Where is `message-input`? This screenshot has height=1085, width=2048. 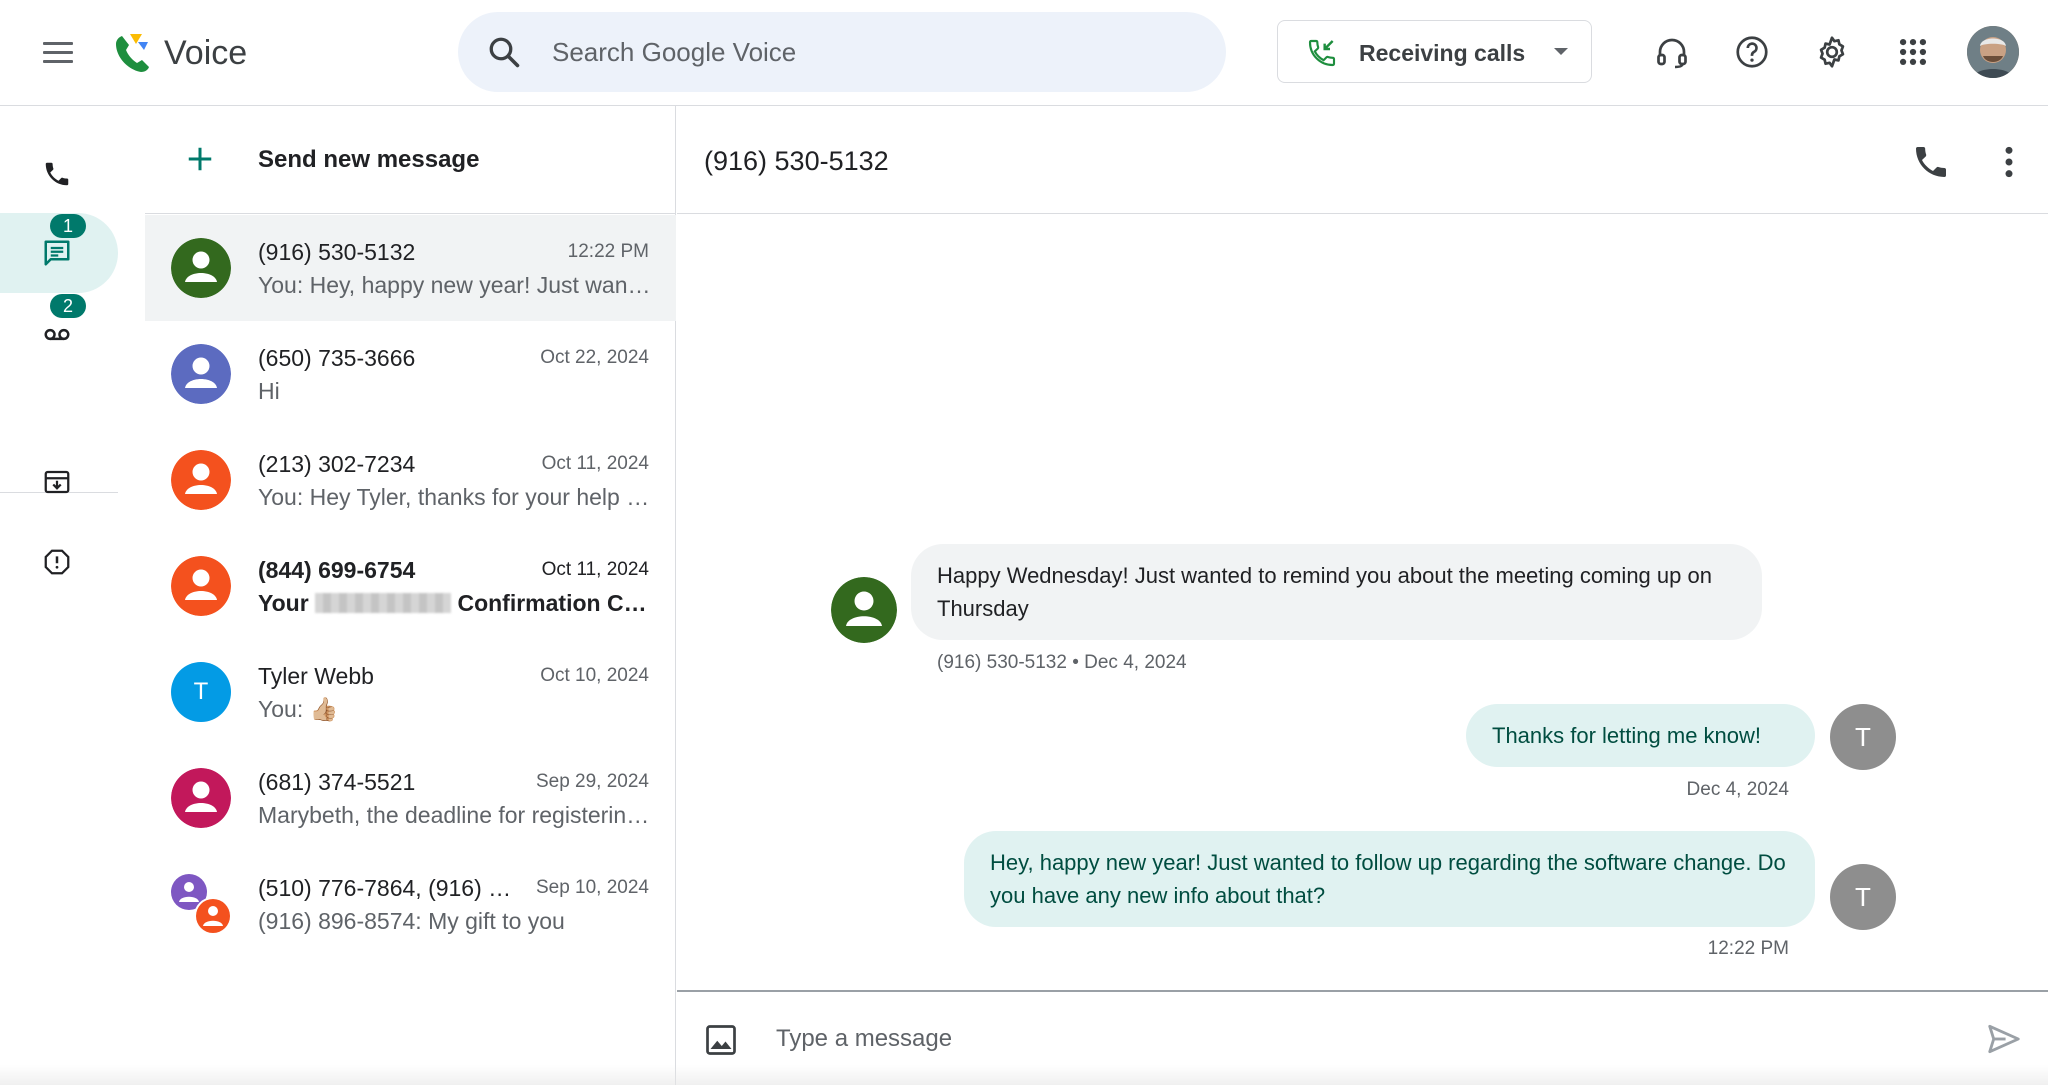 message-input is located at coordinates (1351, 1039).